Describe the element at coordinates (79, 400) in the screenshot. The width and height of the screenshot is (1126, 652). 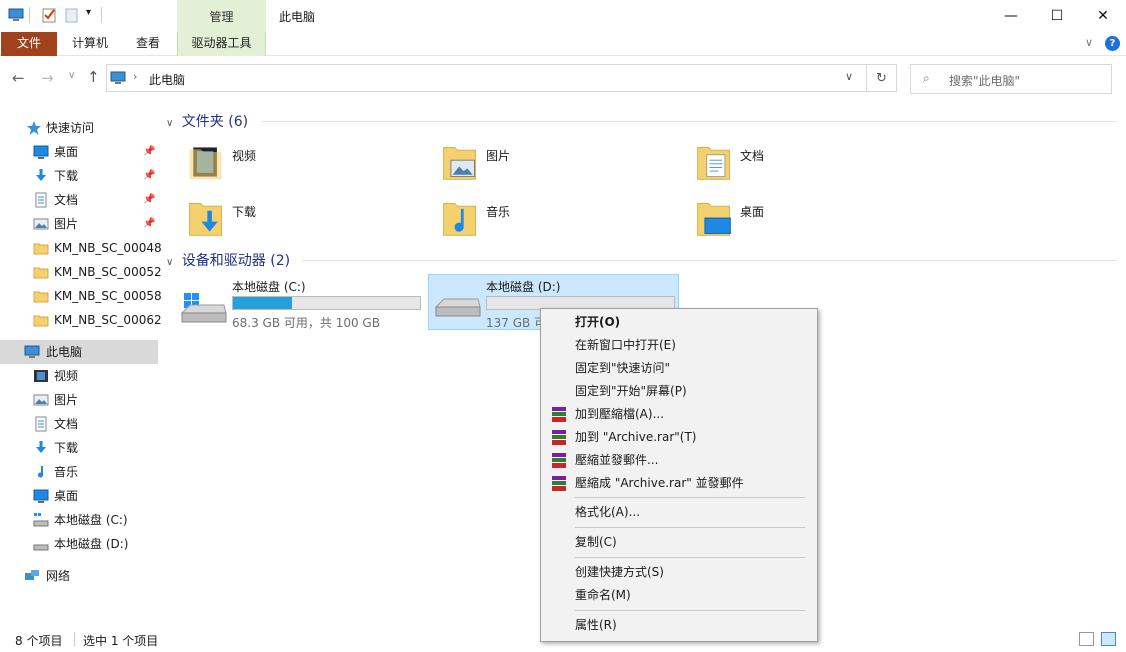
I see `sidebar-item-pc-1: 图片` at that location.